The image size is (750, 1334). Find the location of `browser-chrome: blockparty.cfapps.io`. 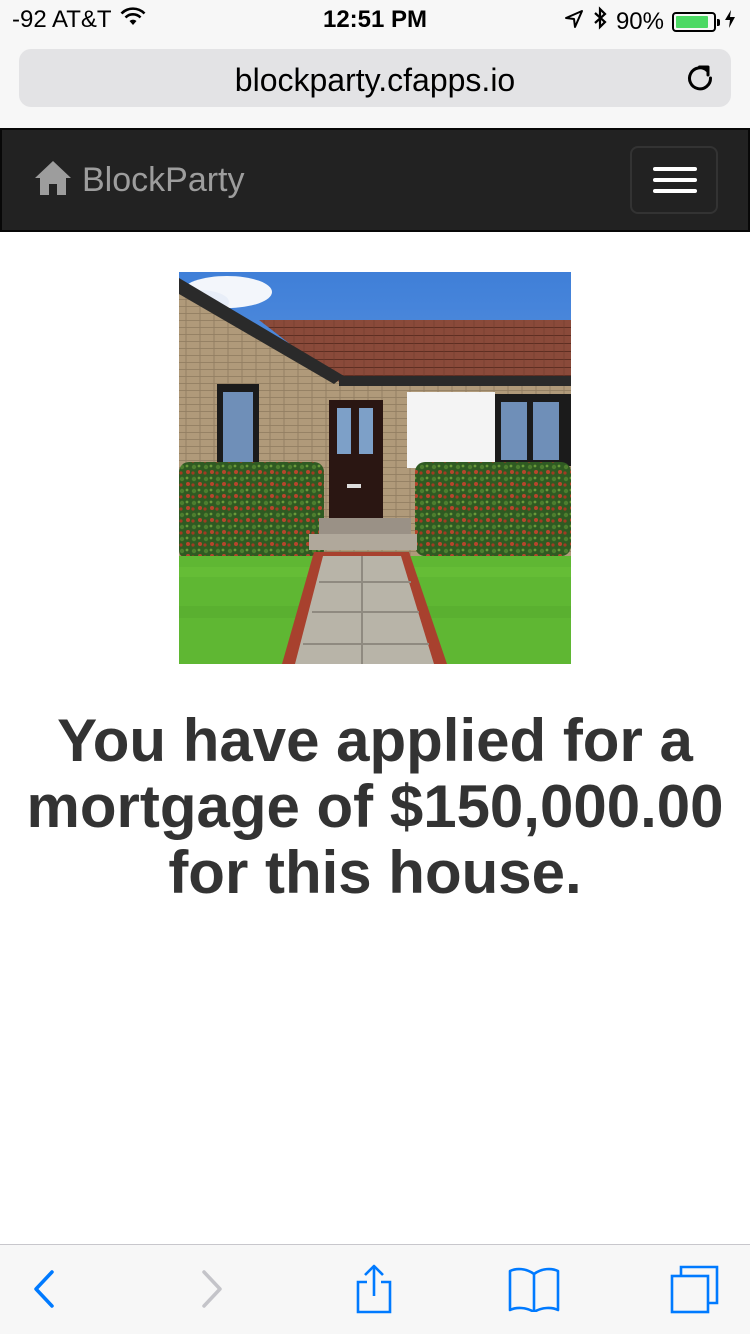

browser-chrome: blockparty.cfapps.io is located at coordinates (375, 84).